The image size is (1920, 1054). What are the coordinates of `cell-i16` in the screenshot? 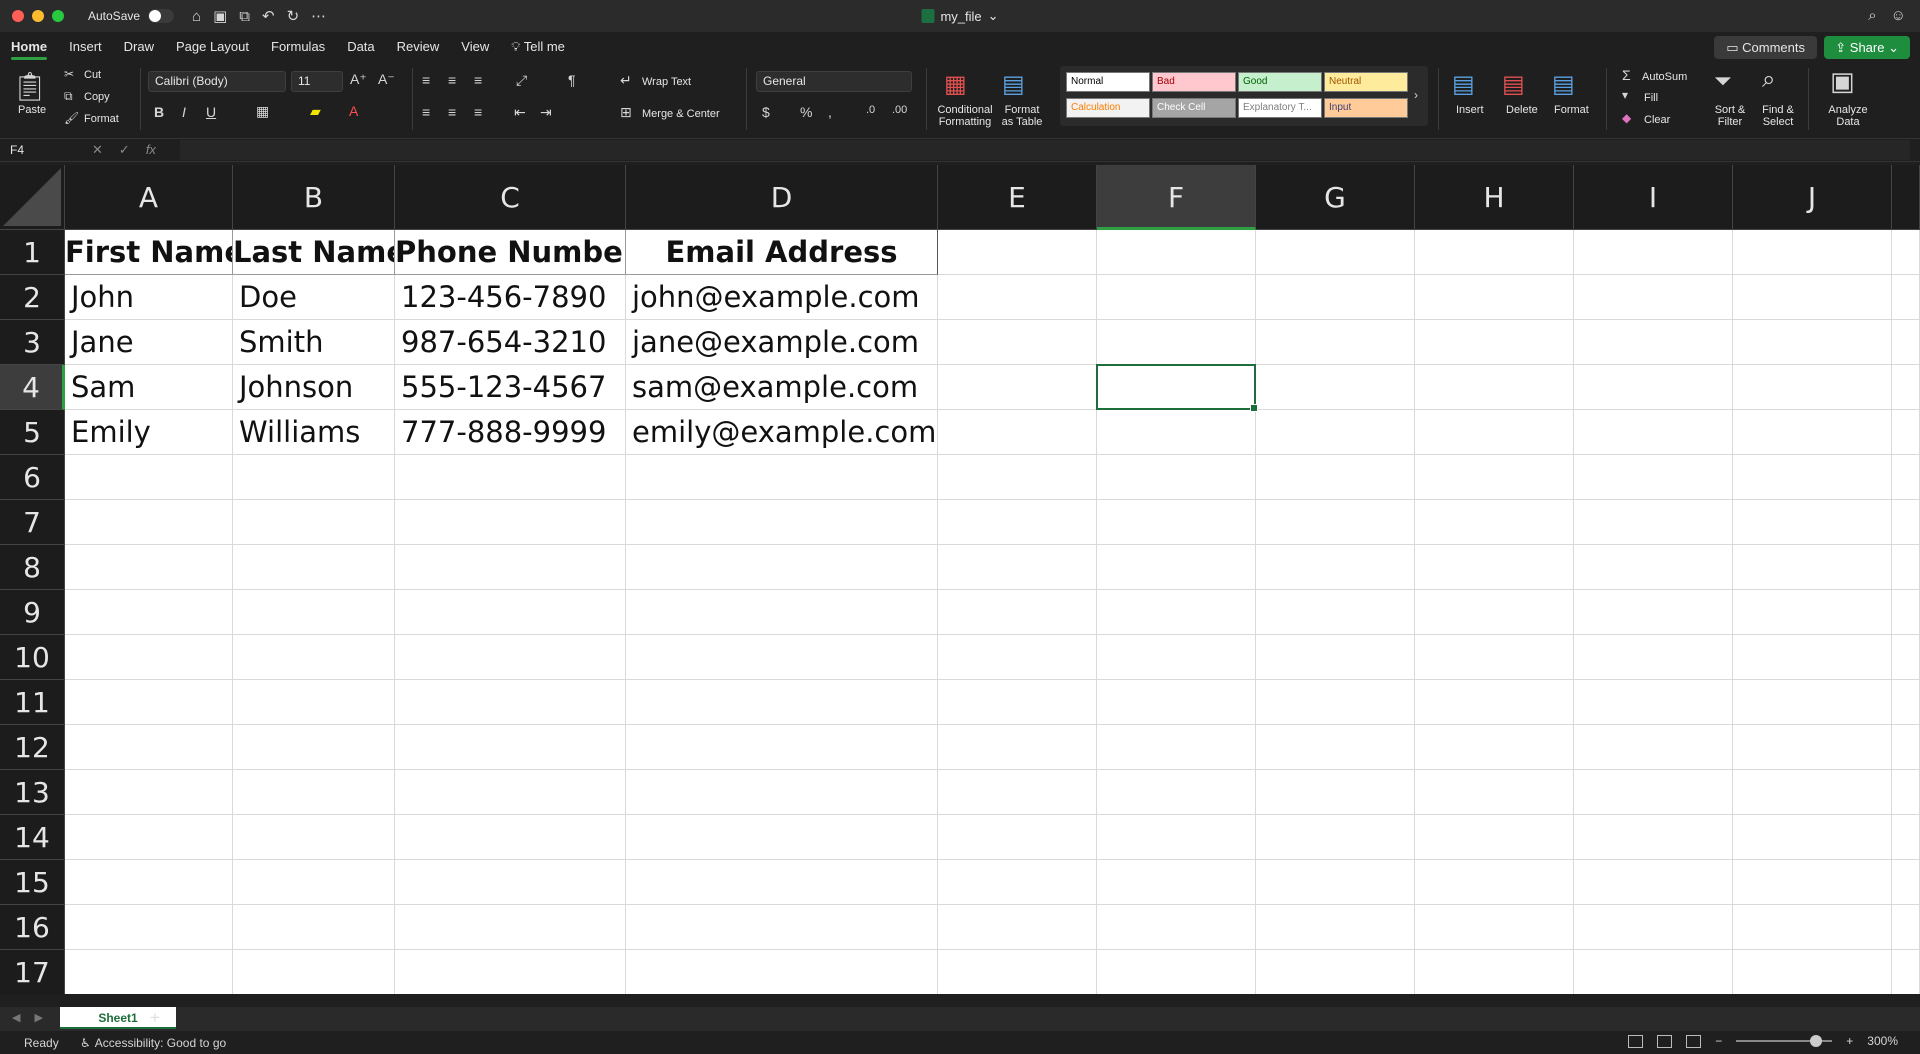 It's located at (1653, 927).